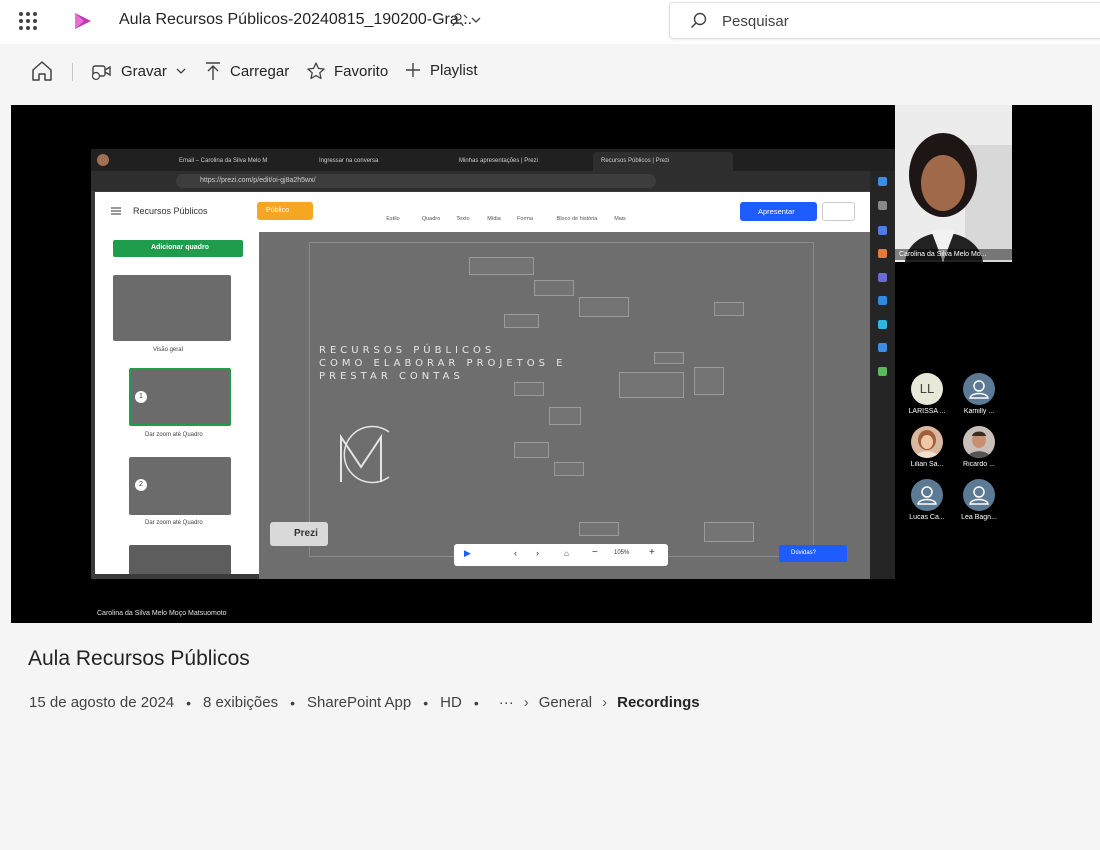  Describe the element at coordinates (174, 435) in the screenshot. I see `frame-label: Dar zoom até Quadro` at that location.